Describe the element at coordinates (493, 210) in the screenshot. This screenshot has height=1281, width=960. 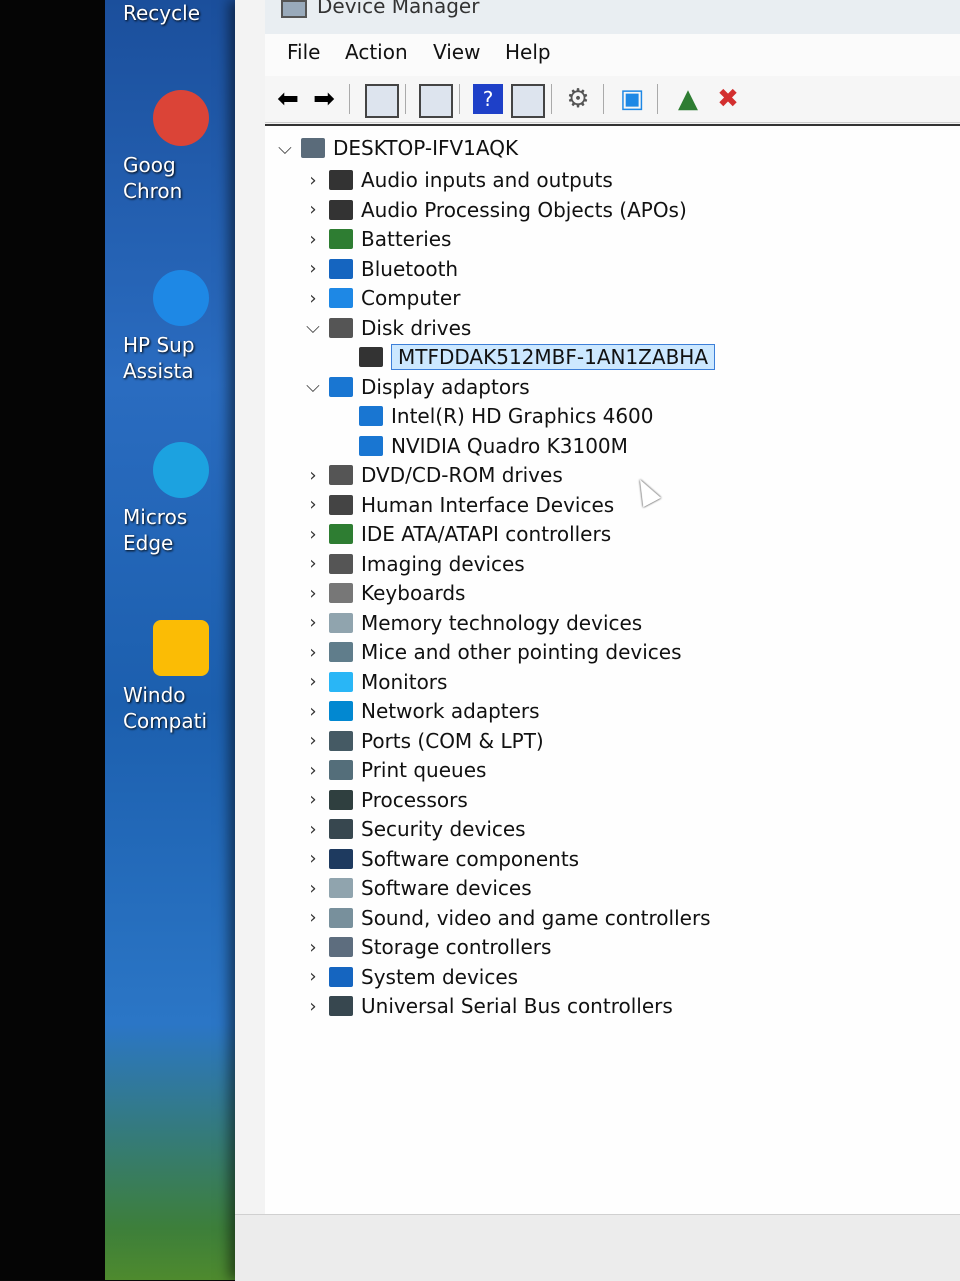
I see `tree-category: › Audio Processing Objects (APOs)` at that location.